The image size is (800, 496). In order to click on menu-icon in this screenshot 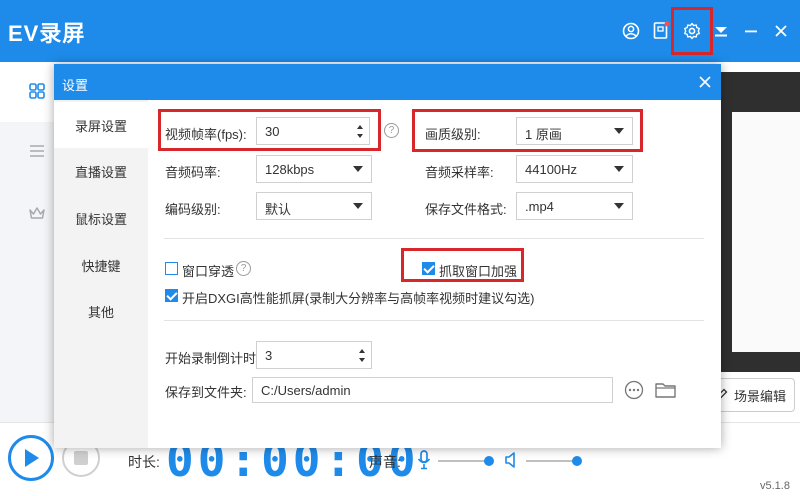, I will do `click(721, 31)`.